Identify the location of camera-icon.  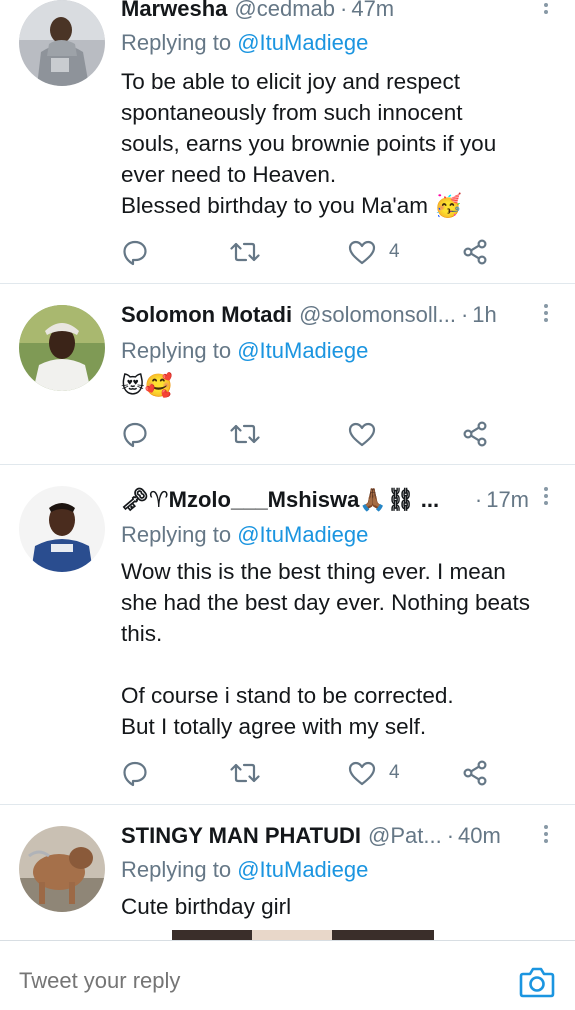
(537, 982).